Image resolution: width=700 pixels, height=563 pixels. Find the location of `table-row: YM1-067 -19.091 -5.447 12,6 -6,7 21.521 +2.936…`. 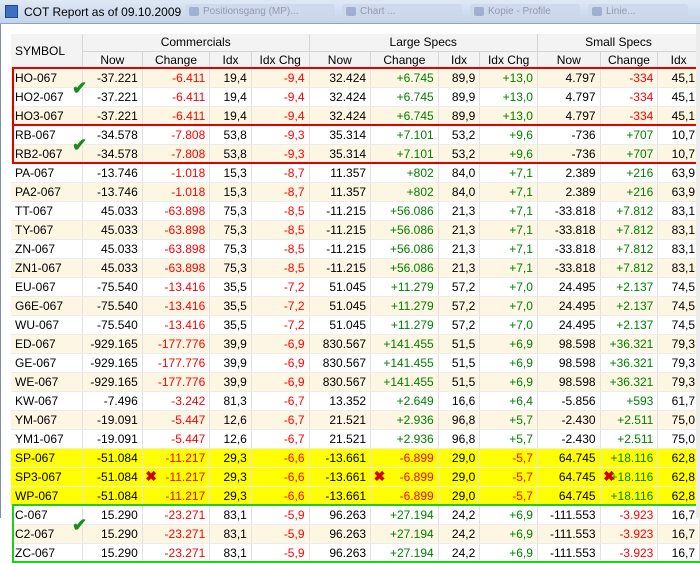

table-row: YM1-067 -19.091 -5.447 12,6 -6,7 21.521 +2.936… is located at coordinates (355, 439).